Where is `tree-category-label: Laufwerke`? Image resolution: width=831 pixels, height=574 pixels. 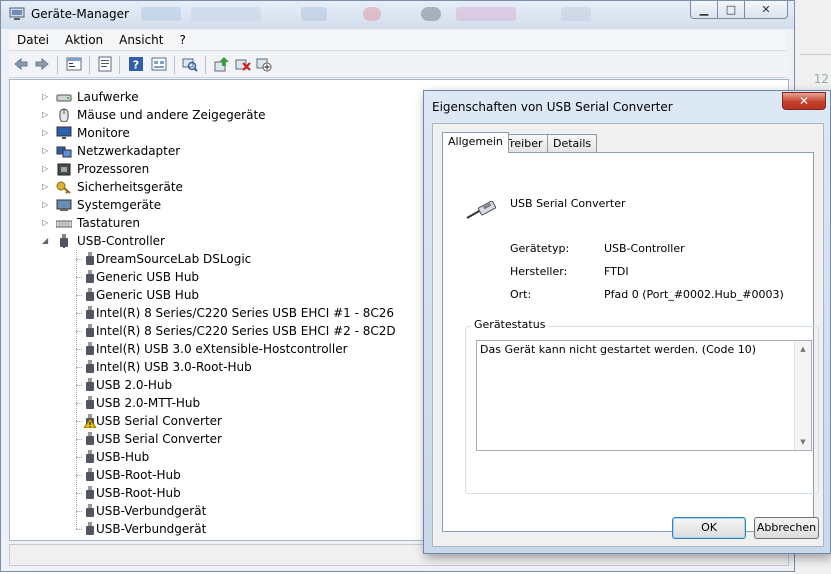 tree-category-label: Laufwerke is located at coordinates (108, 97).